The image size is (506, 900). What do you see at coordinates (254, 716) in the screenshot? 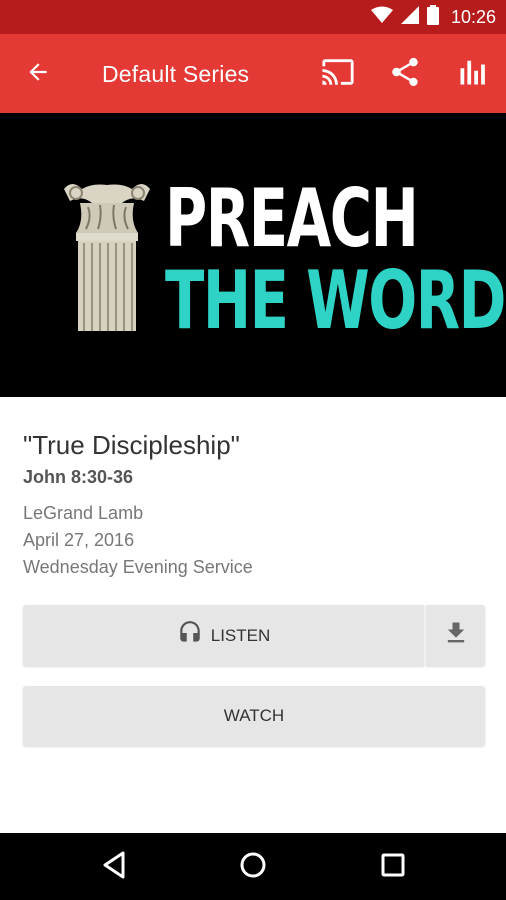
I see `watch-button: WATCH` at bounding box center [254, 716].